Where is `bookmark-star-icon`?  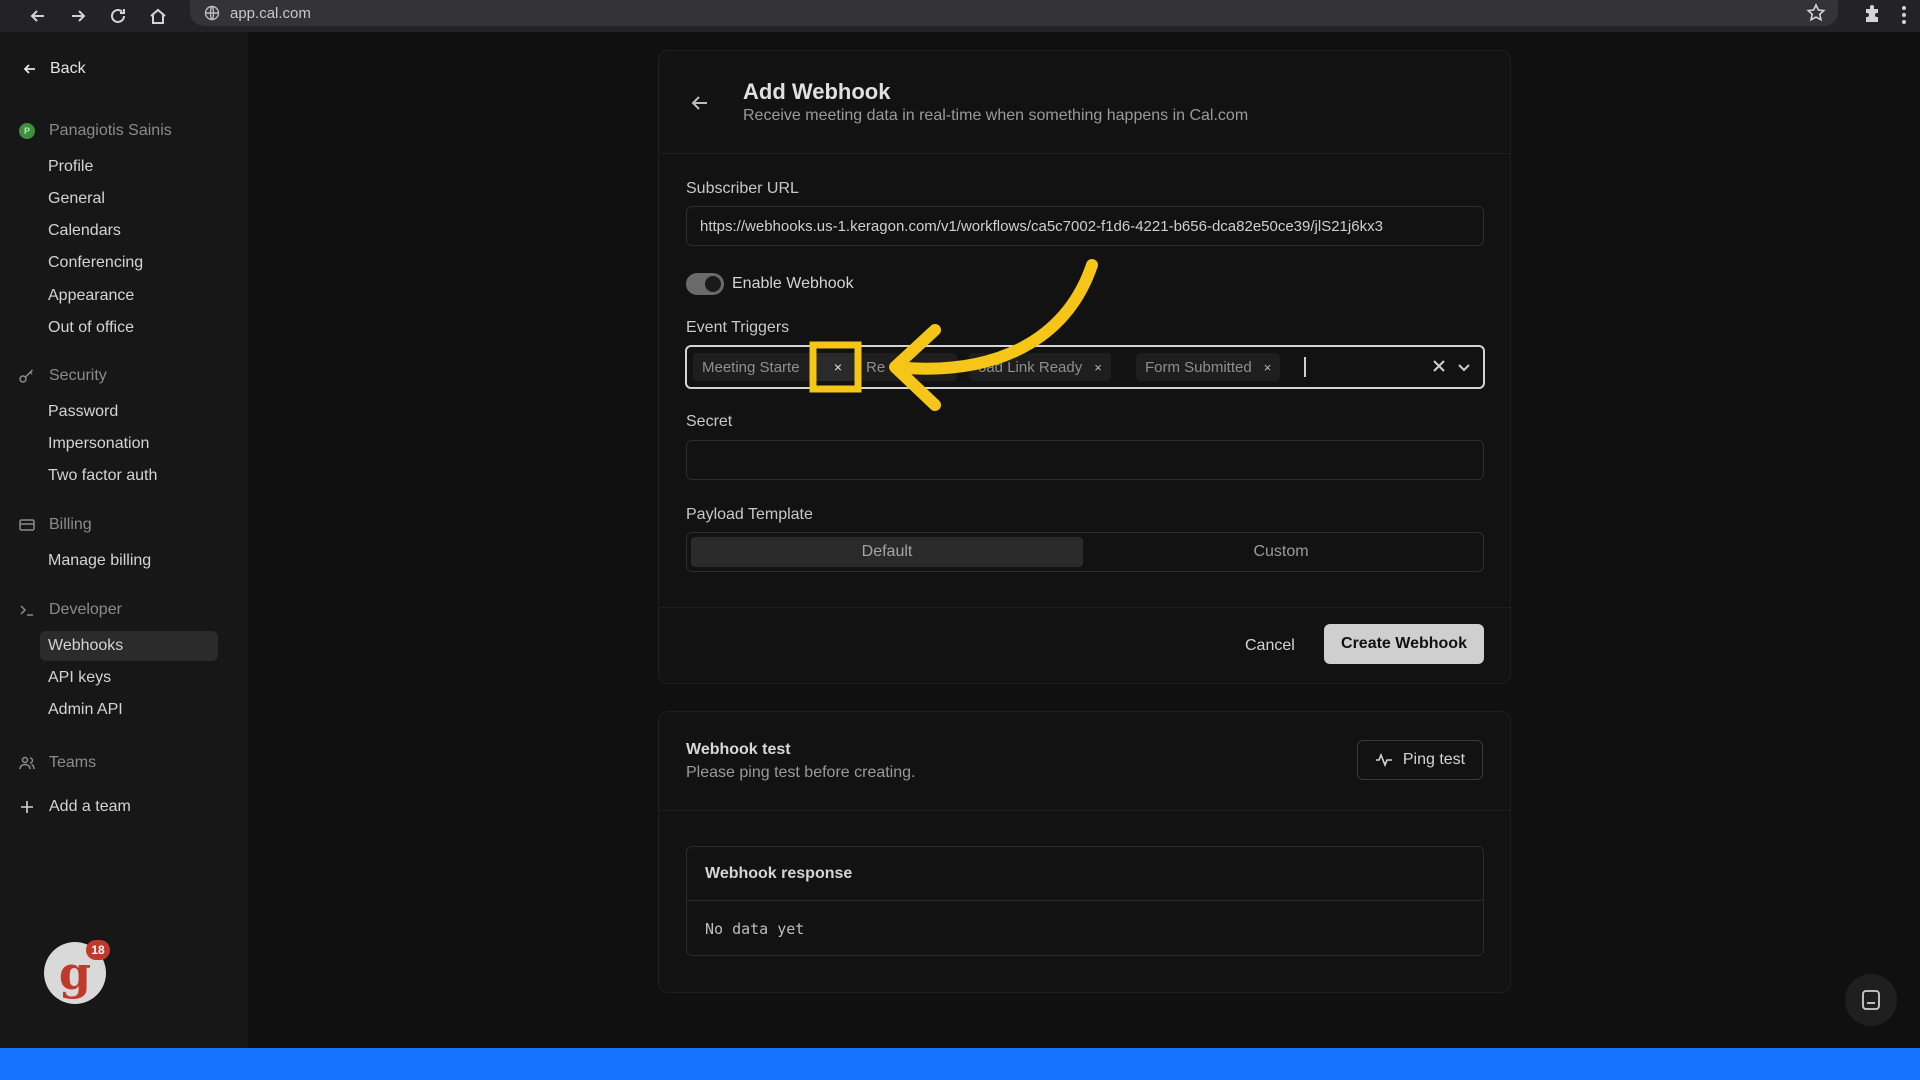
bookmark-star-icon is located at coordinates (1816, 13).